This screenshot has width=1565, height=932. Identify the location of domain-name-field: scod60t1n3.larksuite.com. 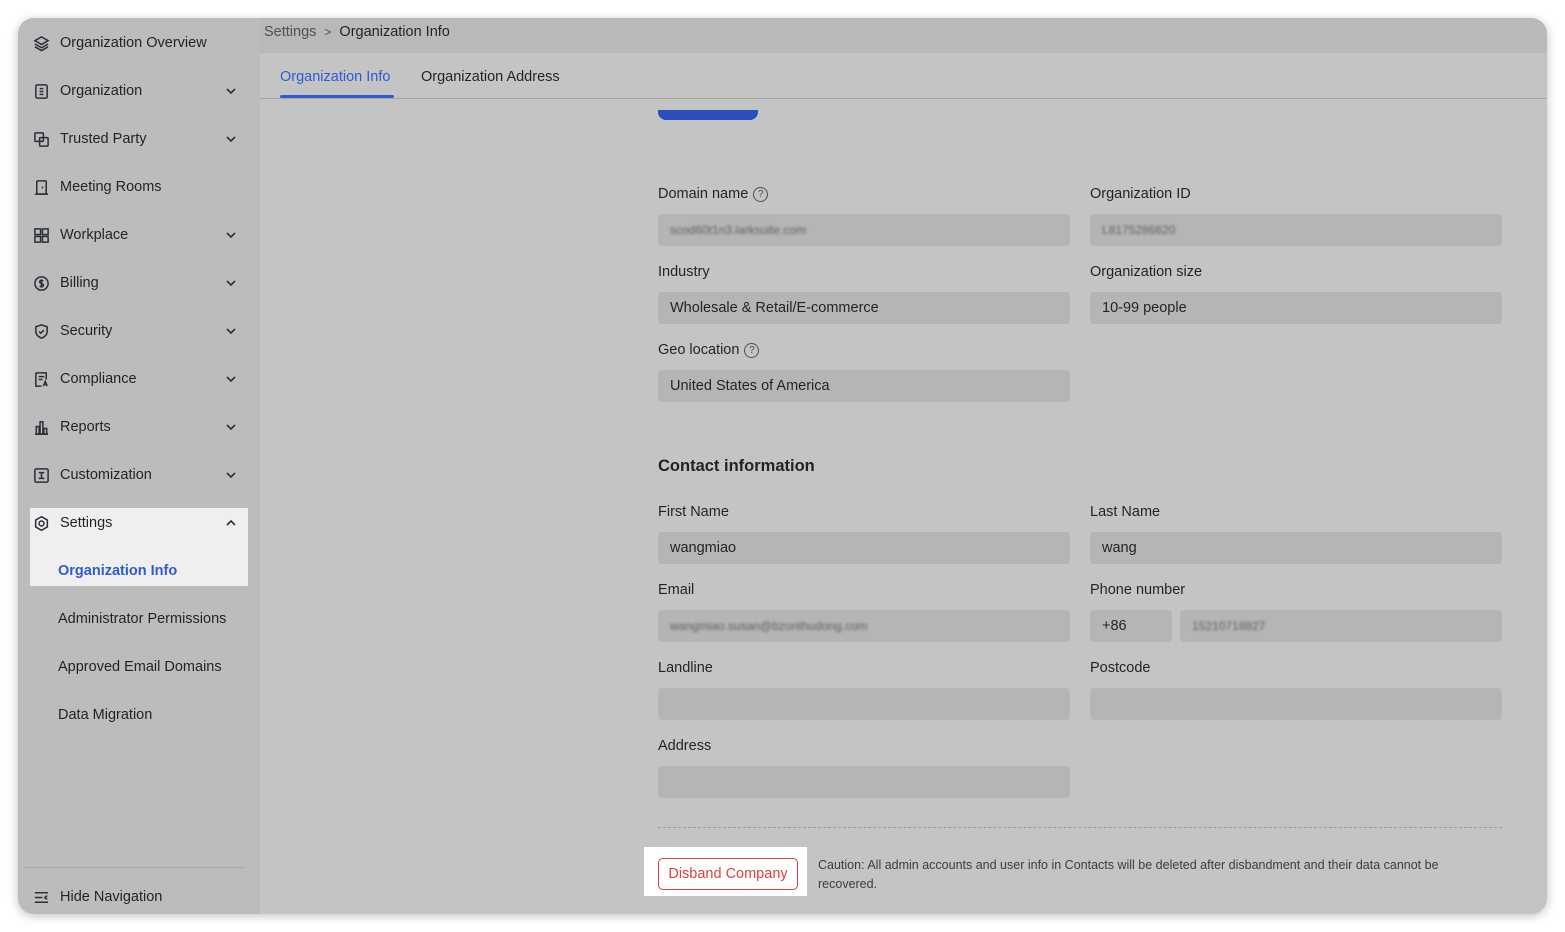
(864, 230).